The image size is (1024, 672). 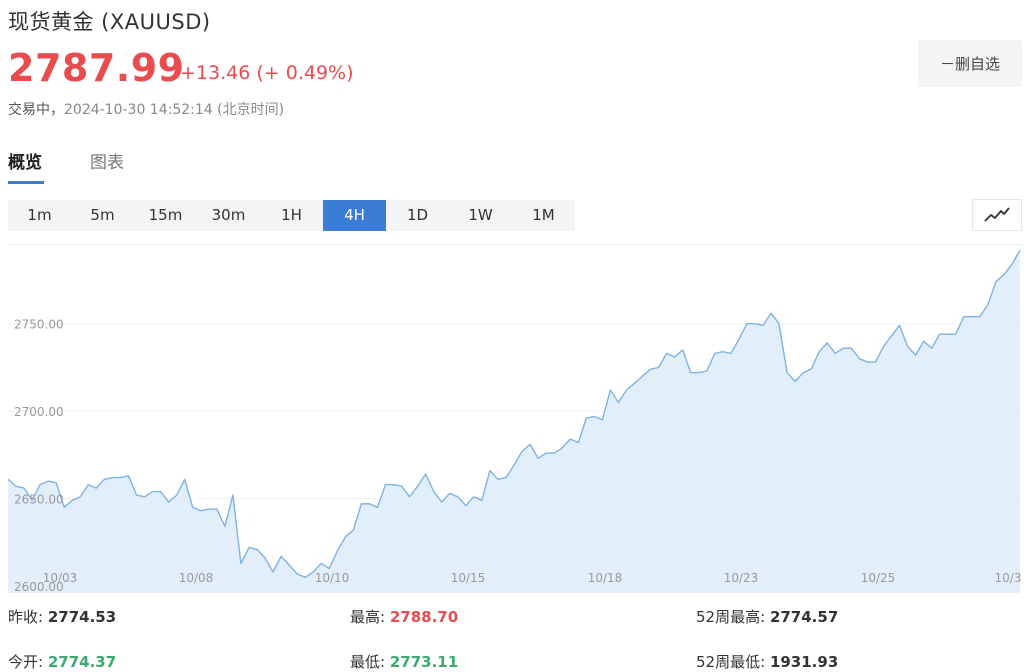 I want to click on tab-chart: 图表, so click(x=107, y=160).